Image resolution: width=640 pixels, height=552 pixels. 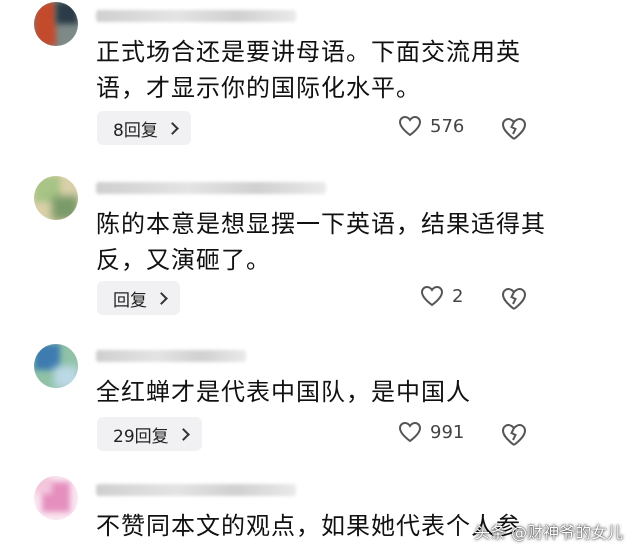 What do you see at coordinates (447, 432) in the screenshot?
I see `like-count: 991` at bounding box center [447, 432].